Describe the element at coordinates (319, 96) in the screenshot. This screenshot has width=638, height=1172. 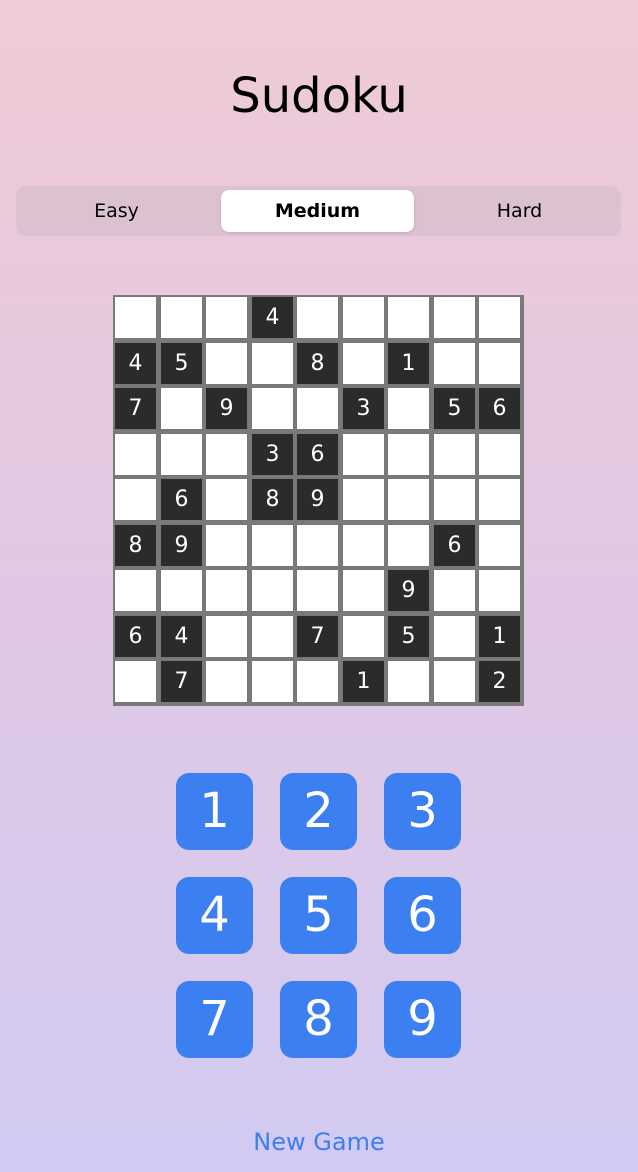
I see `page-title: Sudoku` at that location.